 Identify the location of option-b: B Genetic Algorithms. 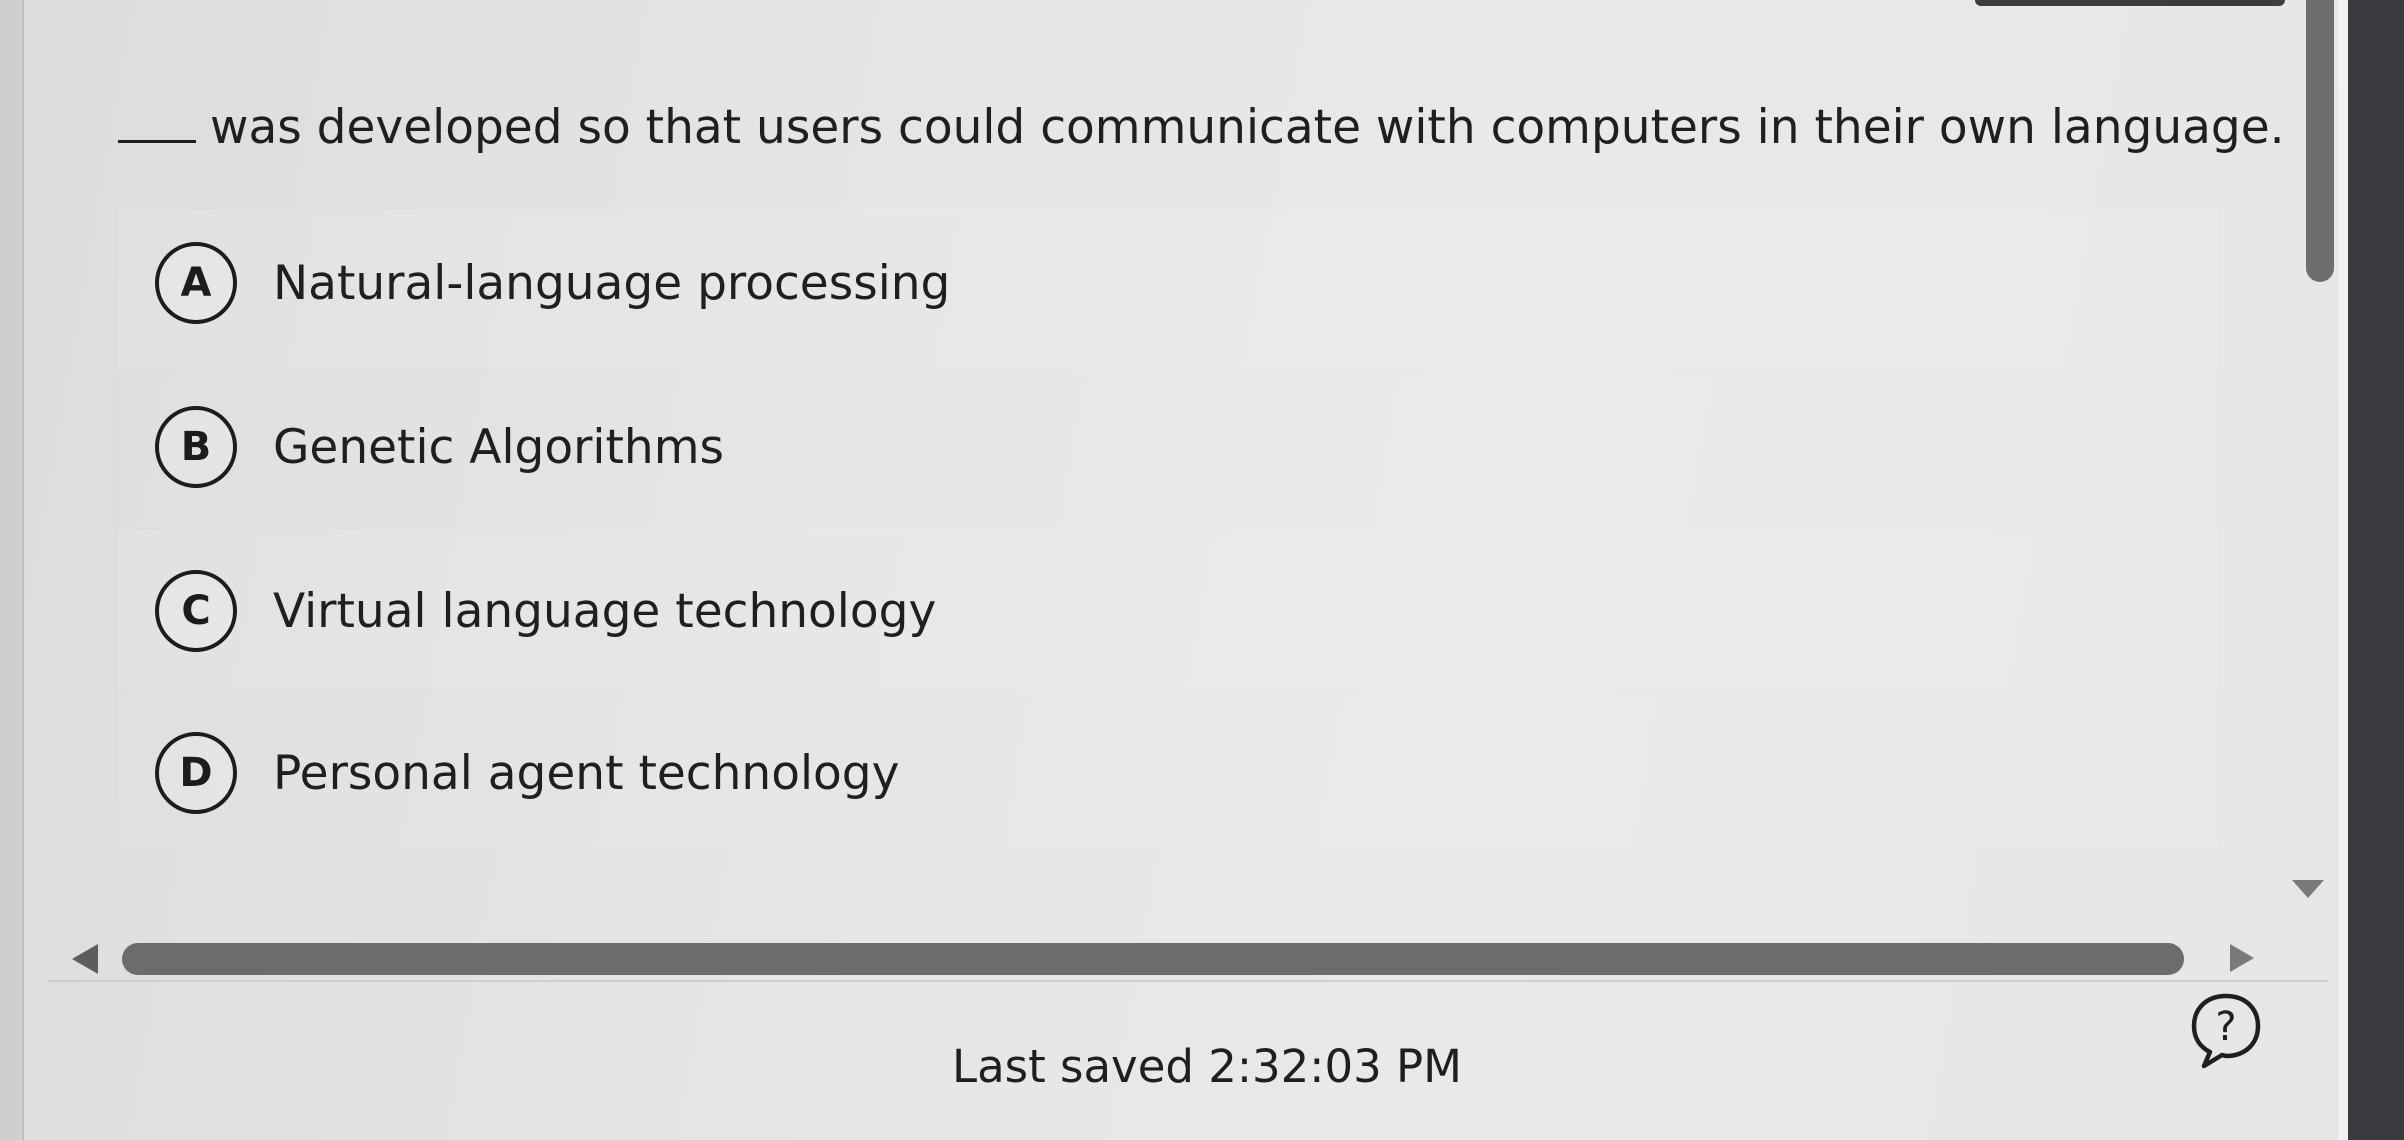
(439, 447).